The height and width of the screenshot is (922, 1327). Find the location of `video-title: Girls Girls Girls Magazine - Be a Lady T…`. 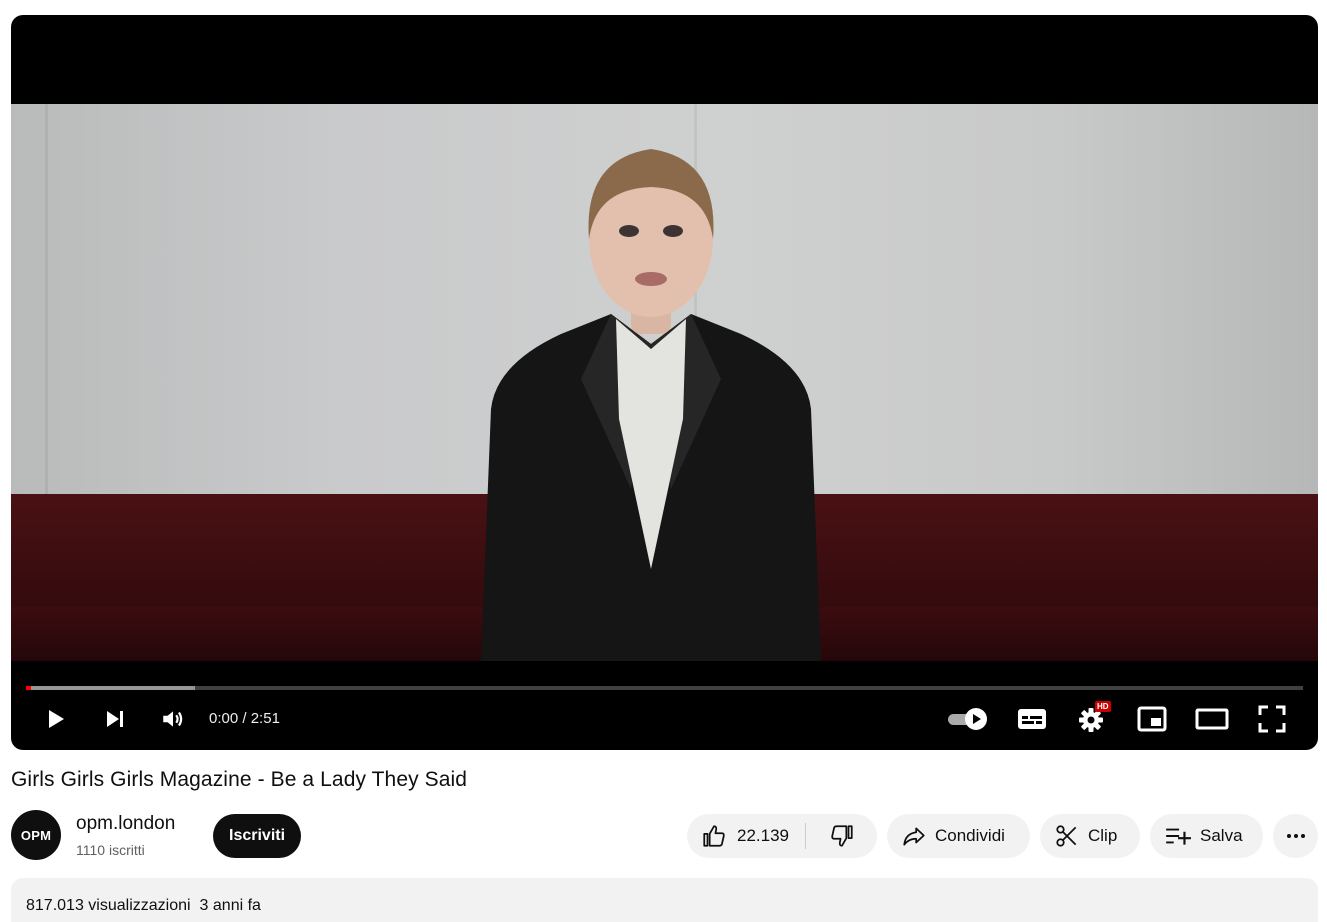

video-title: Girls Girls Girls Magazine - Be a Lady T… is located at coordinates (239, 779).